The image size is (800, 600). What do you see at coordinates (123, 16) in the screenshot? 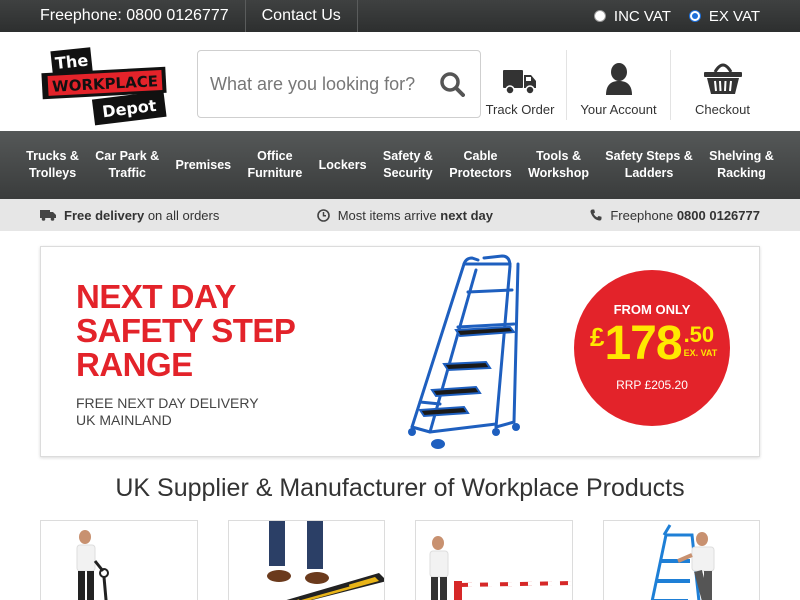
I see `freephone-number: Freephone: 0800 0126777` at bounding box center [123, 16].